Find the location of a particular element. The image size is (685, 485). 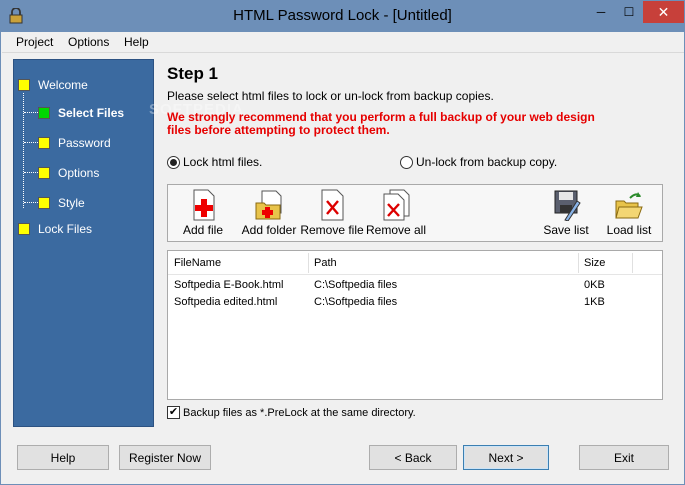

load-list-button: Load list is located at coordinates (629, 214).